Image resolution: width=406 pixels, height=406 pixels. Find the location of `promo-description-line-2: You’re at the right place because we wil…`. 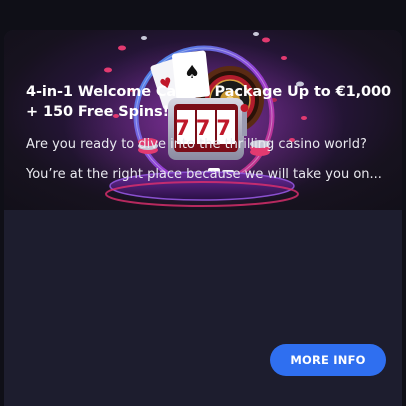

promo-description-line-2: You’re at the right place because we wil… is located at coordinates (204, 174).